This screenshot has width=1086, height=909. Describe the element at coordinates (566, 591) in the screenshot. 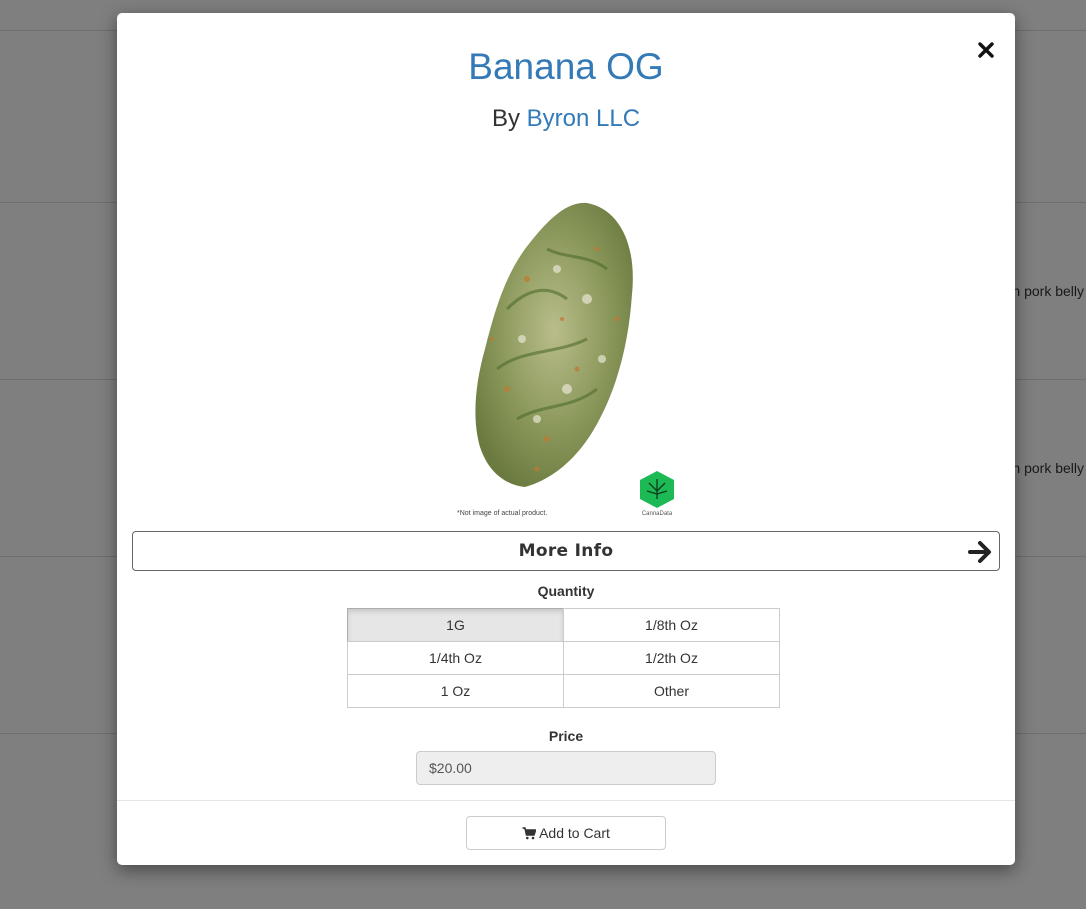

I see `quantity-label: Quantity` at that location.